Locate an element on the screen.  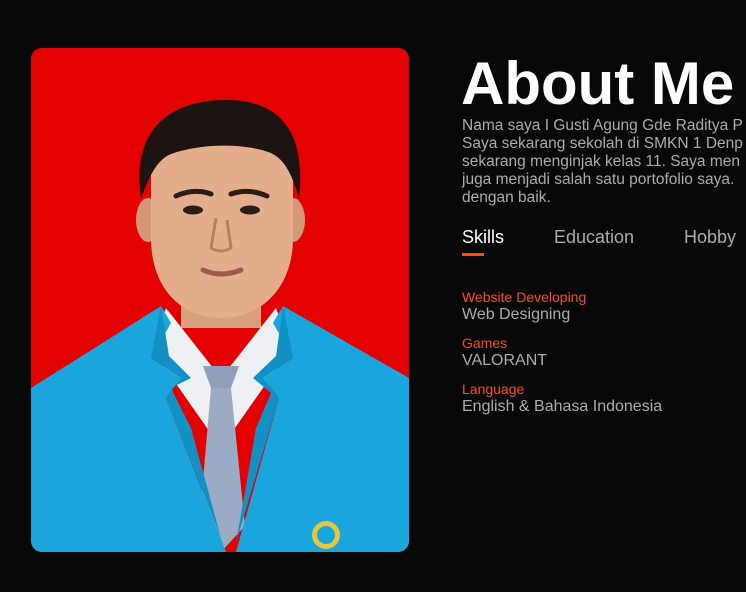
active-tab-indicator is located at coordinates (473, 254).